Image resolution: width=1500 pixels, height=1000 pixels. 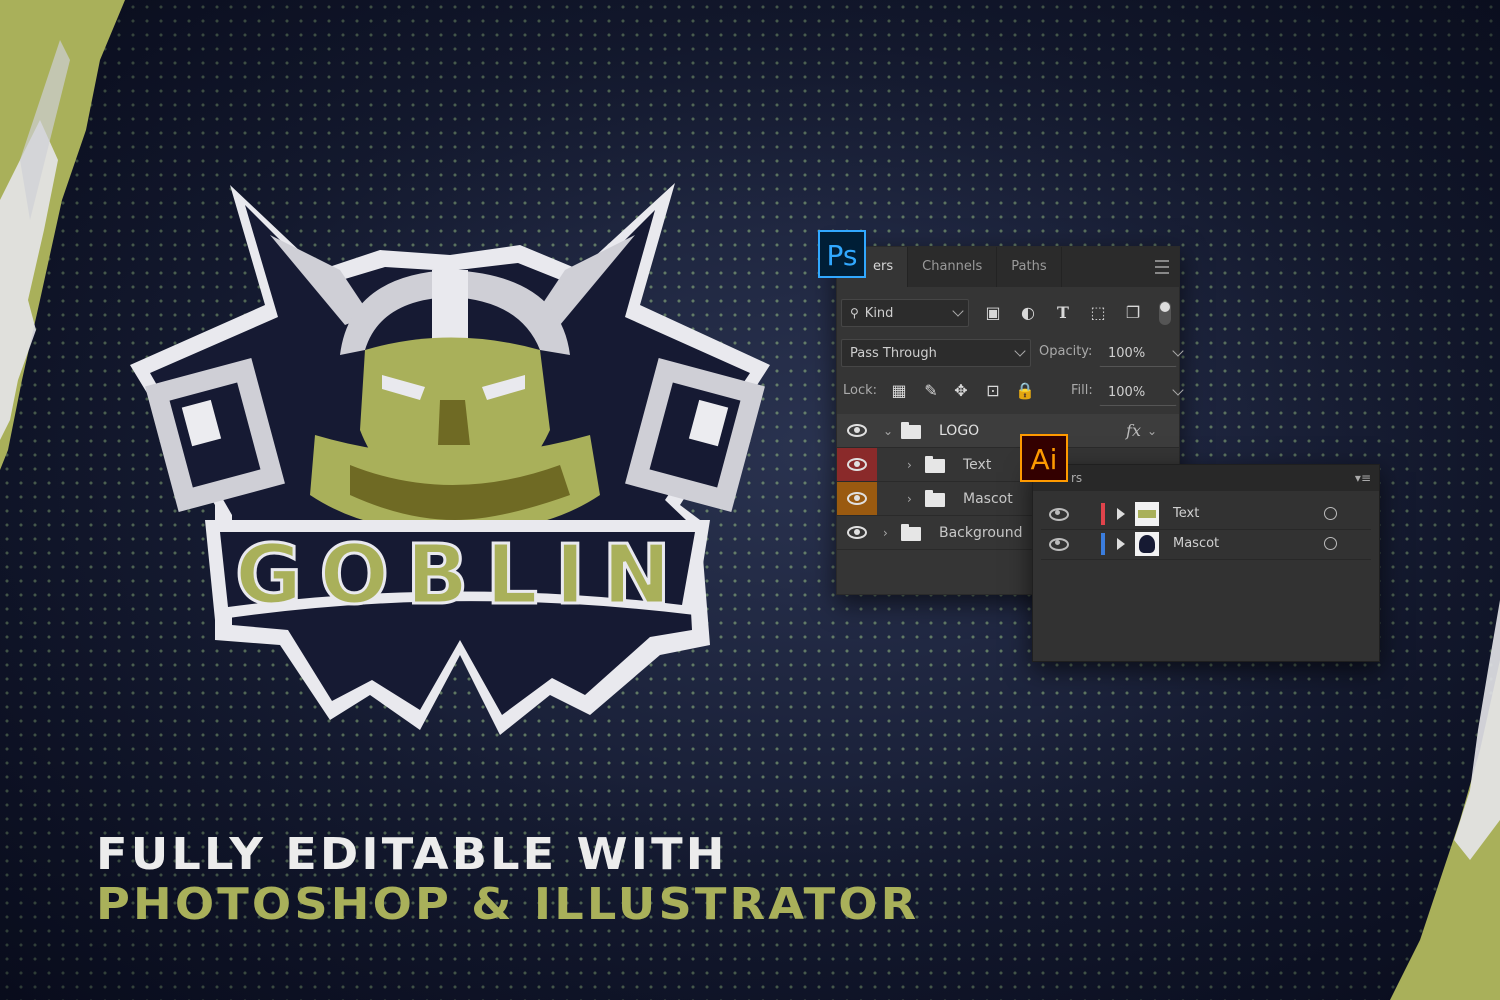 What do you see at coordinates (1063, 313) in the screenshot?
I see `type-filter-icon: T` at bounding box center [1063, 313].